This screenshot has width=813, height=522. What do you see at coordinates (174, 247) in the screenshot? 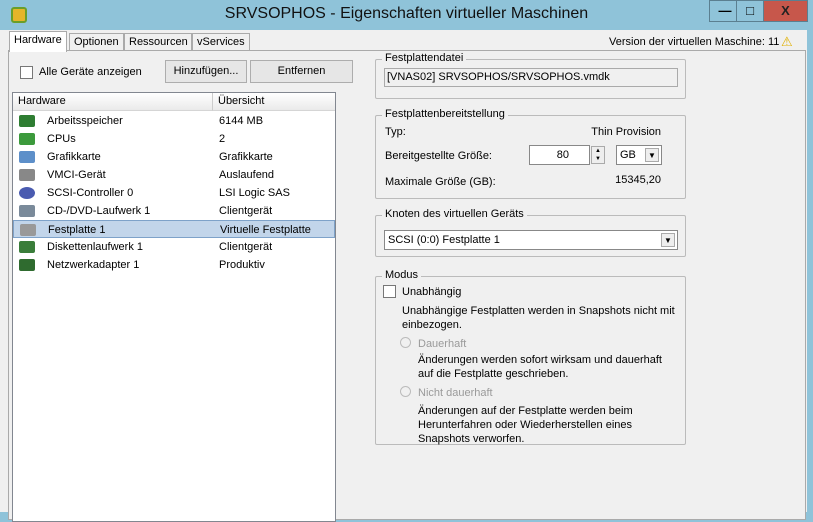
I see `table-row: Diskettenlaufwerk 1 Clientgerät` at bounding box center [174, 247].